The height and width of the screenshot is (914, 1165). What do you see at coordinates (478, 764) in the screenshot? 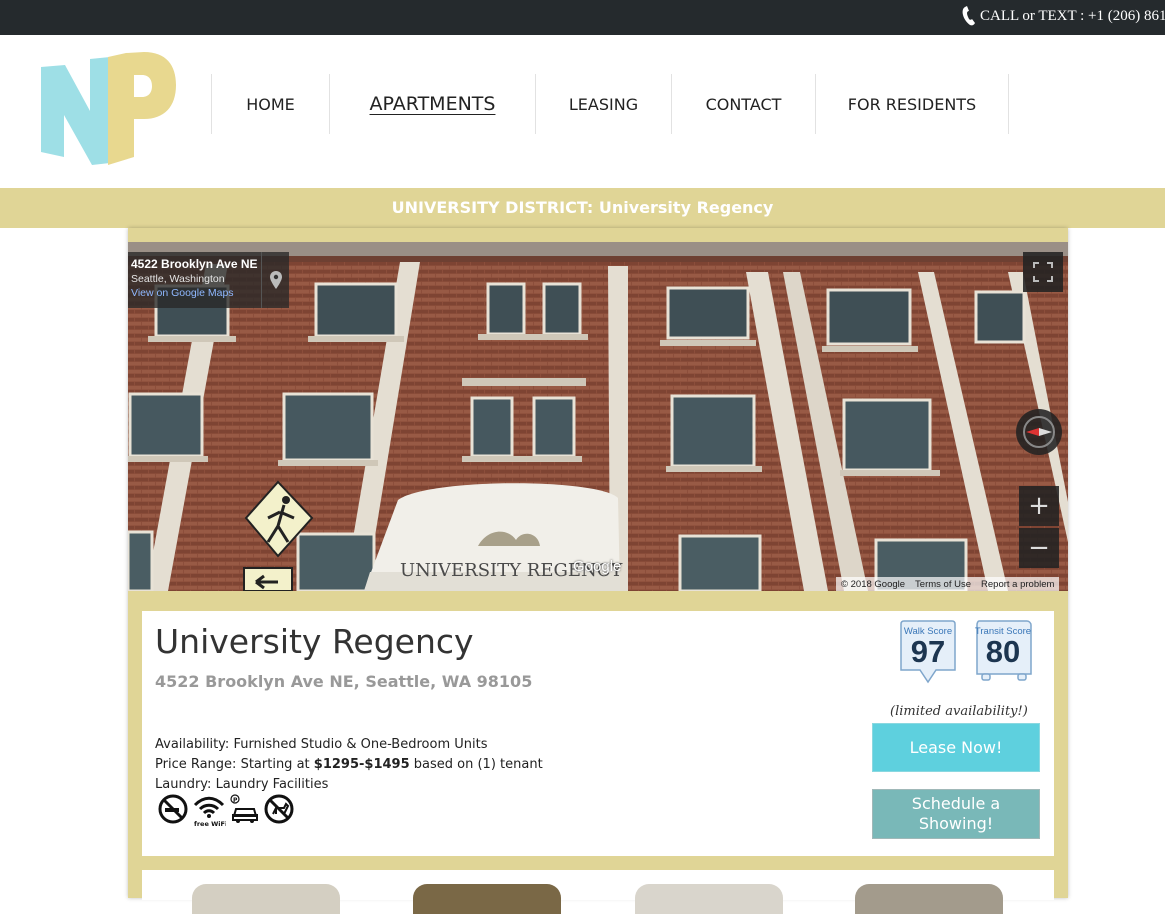
I see `price-suffix: based on (1) tenant` at bounding box center [478, 764].